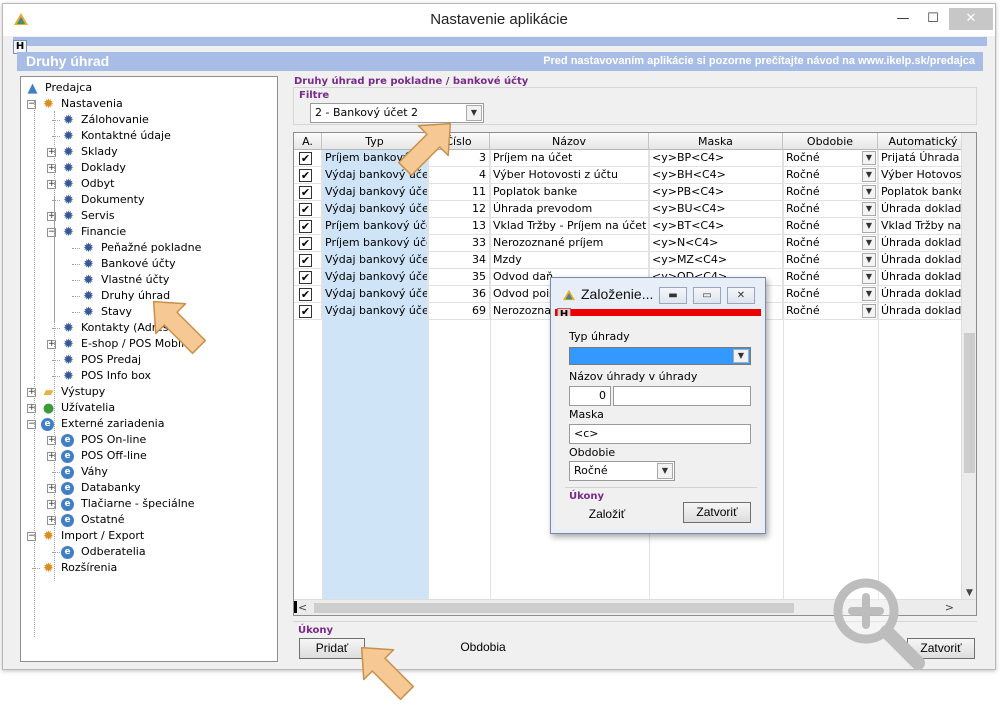 Image resolution: width=1000 pixels, height=713 pixels. I want to click on column-header: A., so click(308, 141).